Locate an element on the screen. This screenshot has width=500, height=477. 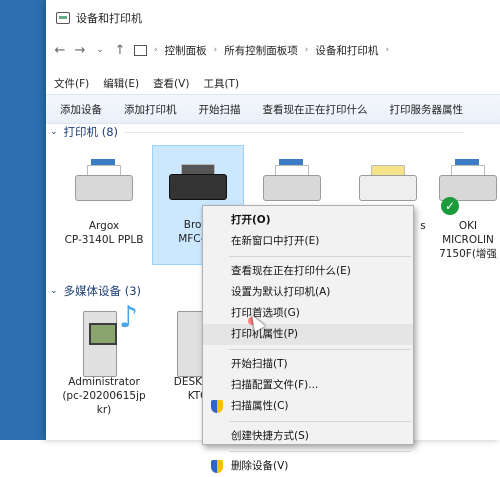
group-title: 打印机 (8) is located at coordinates (90, 132).